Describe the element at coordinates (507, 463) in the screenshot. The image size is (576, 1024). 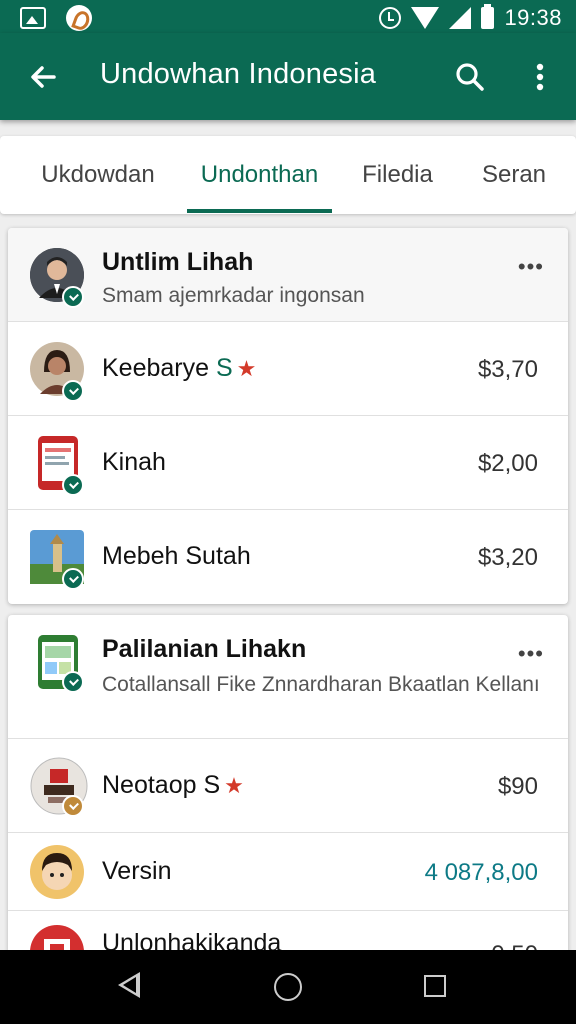
I see `item-price: $2,00` at that location.